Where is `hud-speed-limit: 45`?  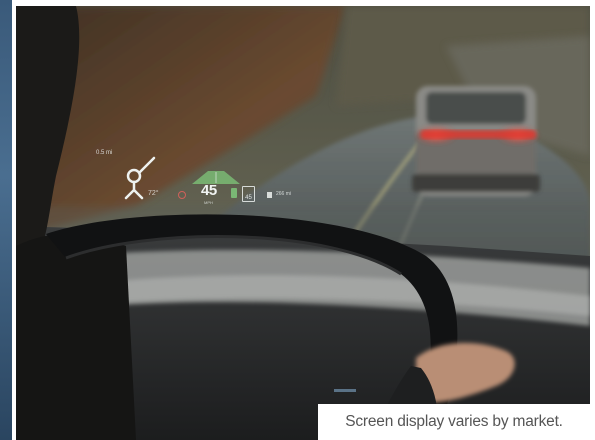
hud-speed-limit: 45 is located at coordinates (248, 194).